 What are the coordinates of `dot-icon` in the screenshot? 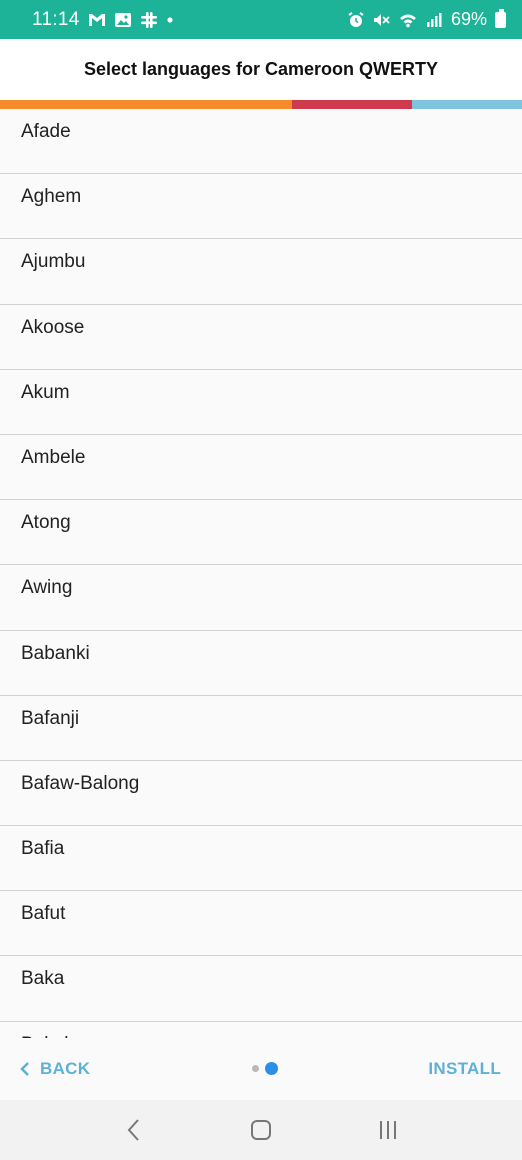 It's located at (170, 20).